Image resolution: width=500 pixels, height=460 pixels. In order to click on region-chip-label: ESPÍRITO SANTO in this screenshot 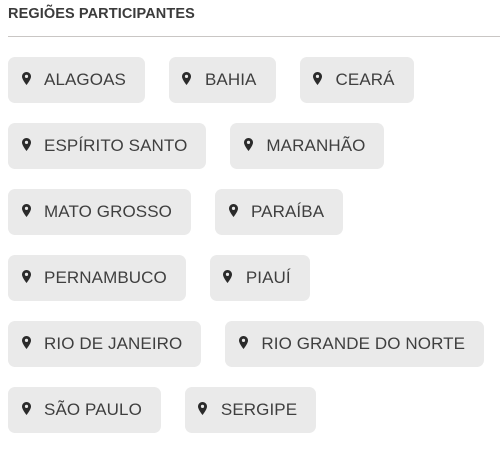, I will do `click(116, 145)`.